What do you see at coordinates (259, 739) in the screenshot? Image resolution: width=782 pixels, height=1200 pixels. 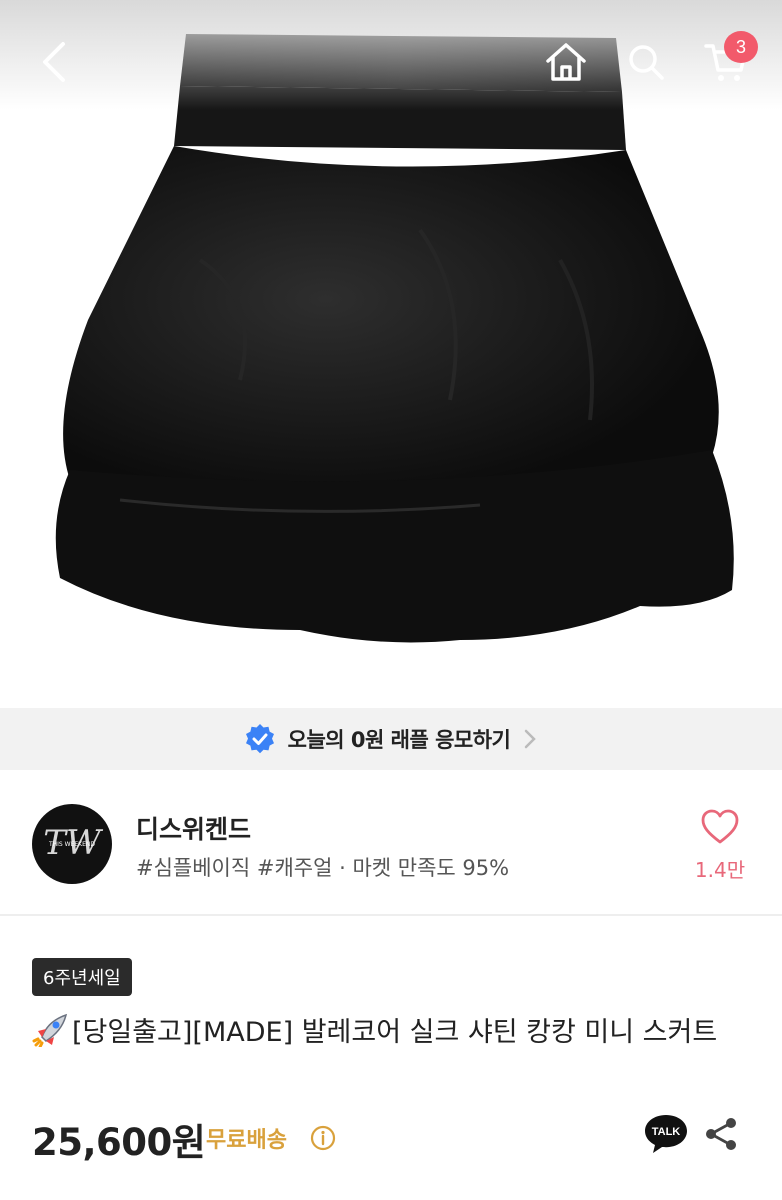 I see `verified-check-icon` at bounding box center [259, 739].